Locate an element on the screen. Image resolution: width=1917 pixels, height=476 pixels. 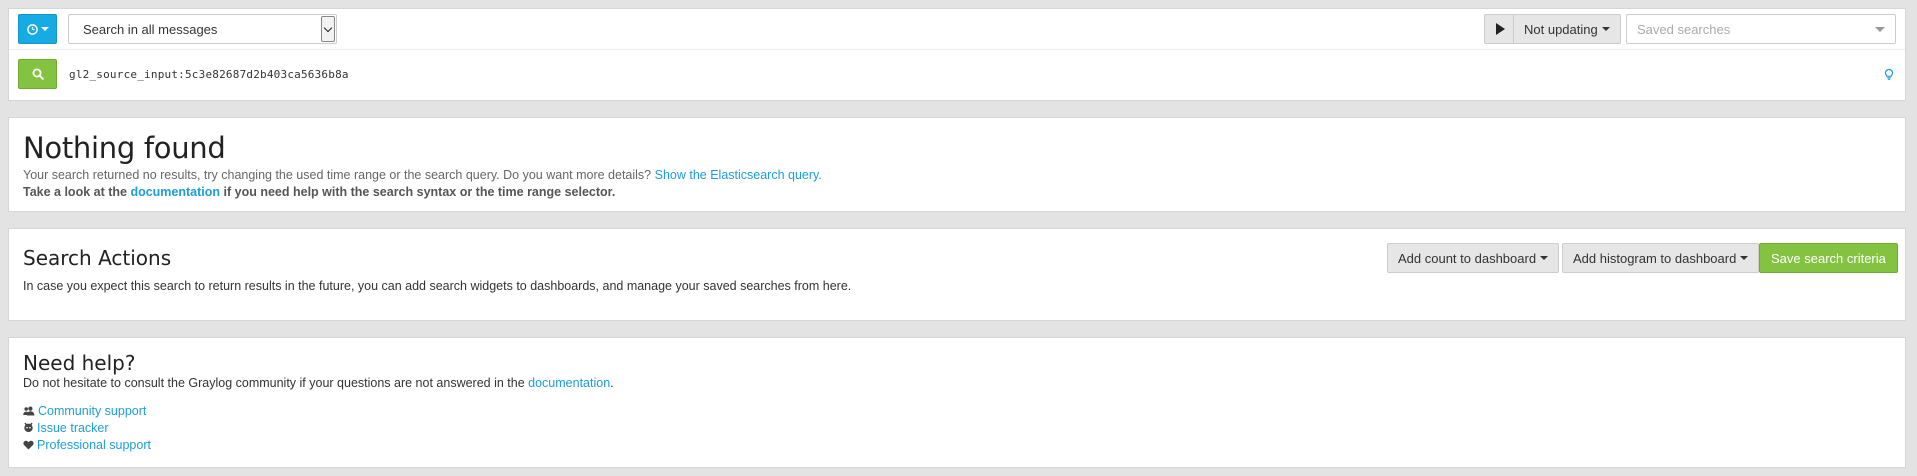
refresh-controls: Not updating is located at coordinates (1552, 29).